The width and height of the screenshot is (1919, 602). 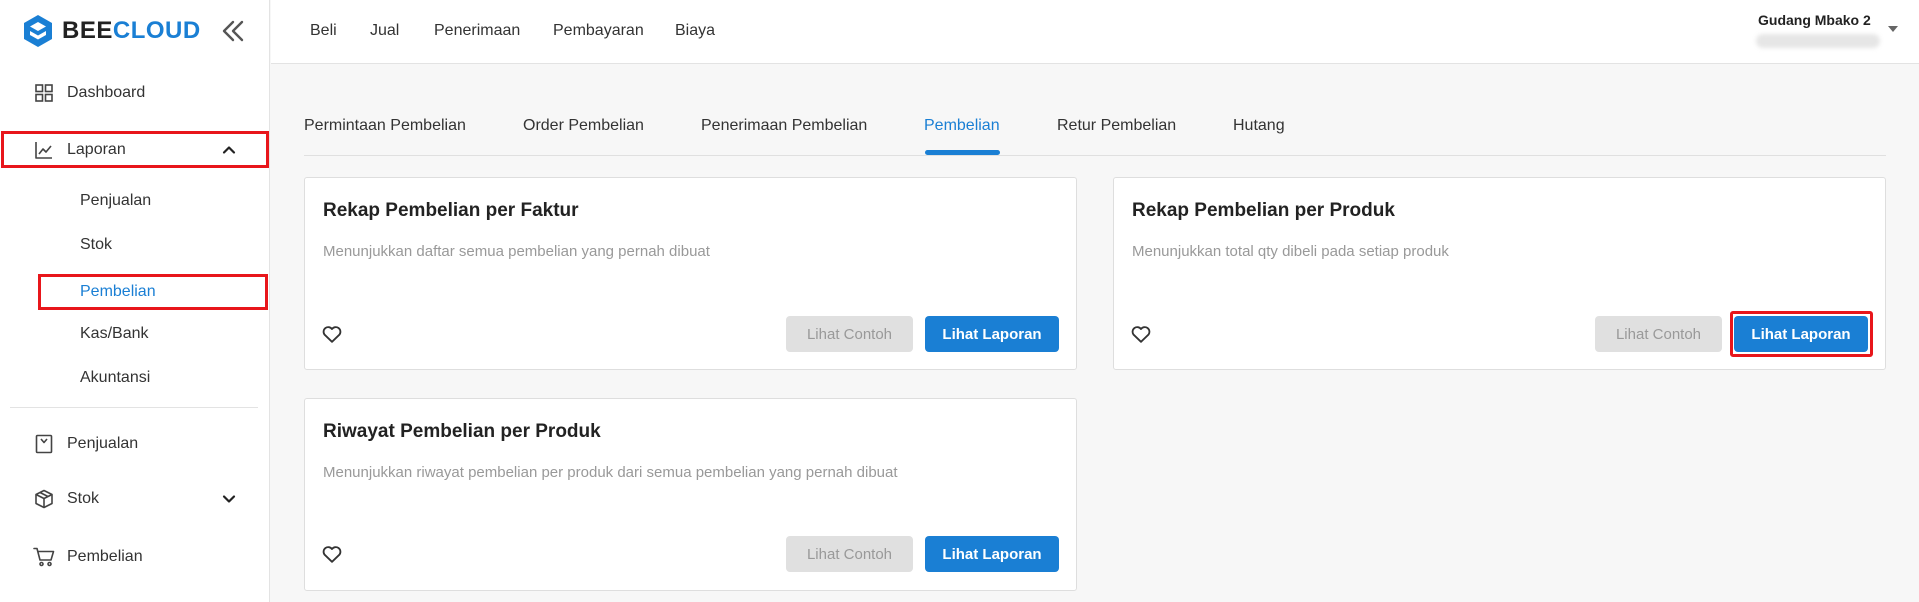 What do you see at coordinates (44, 93) in the screenshot?
I see `dashboard-grid-icon` at bounding box center [44, 93].